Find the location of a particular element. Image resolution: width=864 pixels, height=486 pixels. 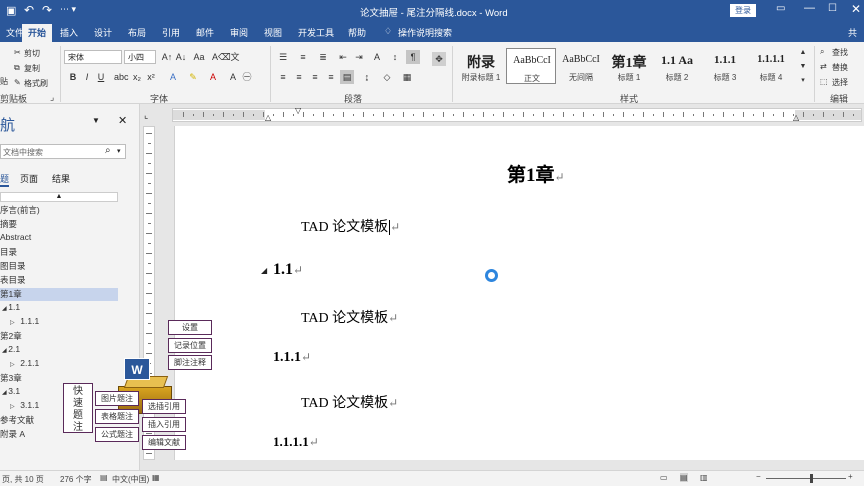

nav-options-icon: ▼ is located at coordinates (96, 120).